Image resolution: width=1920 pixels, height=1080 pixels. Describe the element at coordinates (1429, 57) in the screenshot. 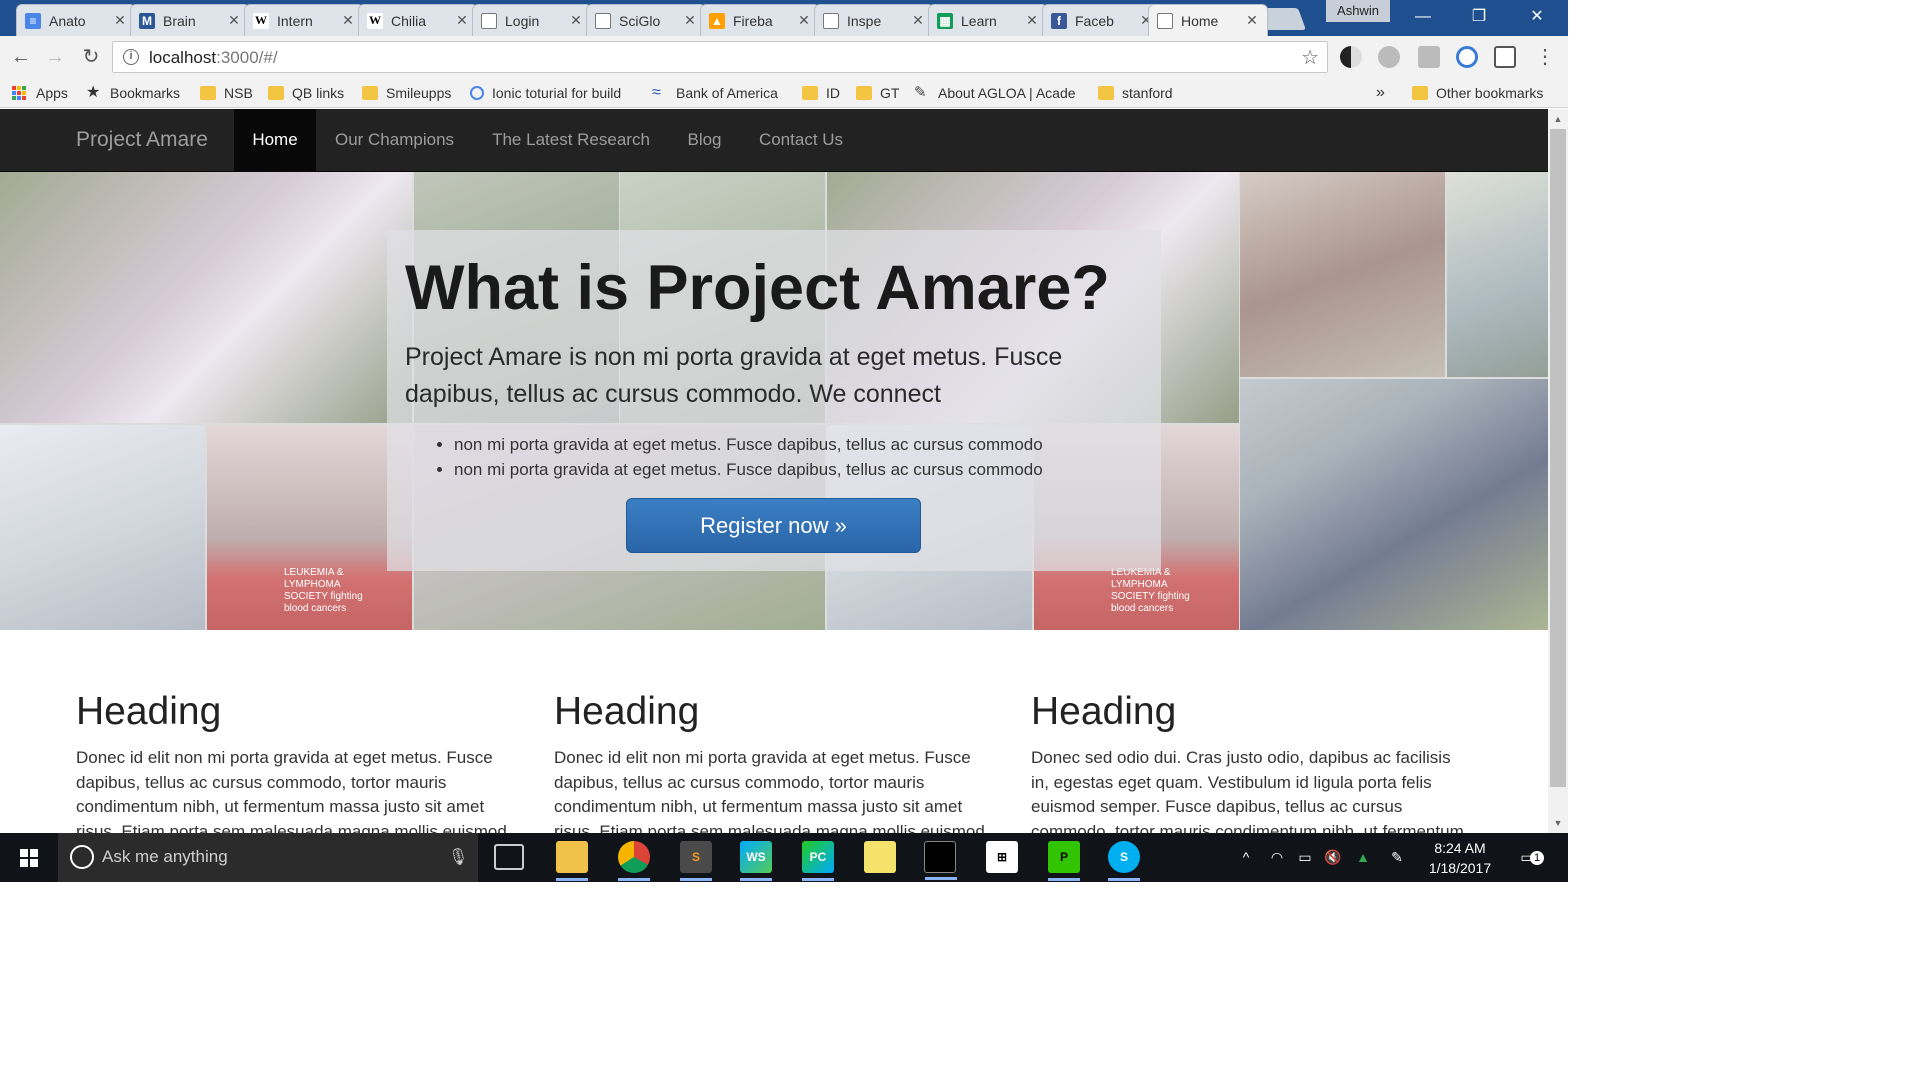

I see `drive-extension-icon` at that location.